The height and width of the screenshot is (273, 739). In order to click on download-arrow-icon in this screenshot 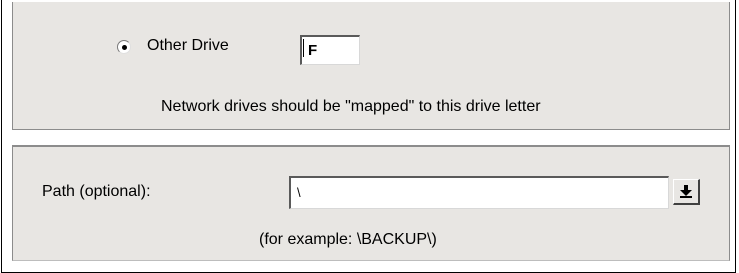, I will do `click(686, 191)`.